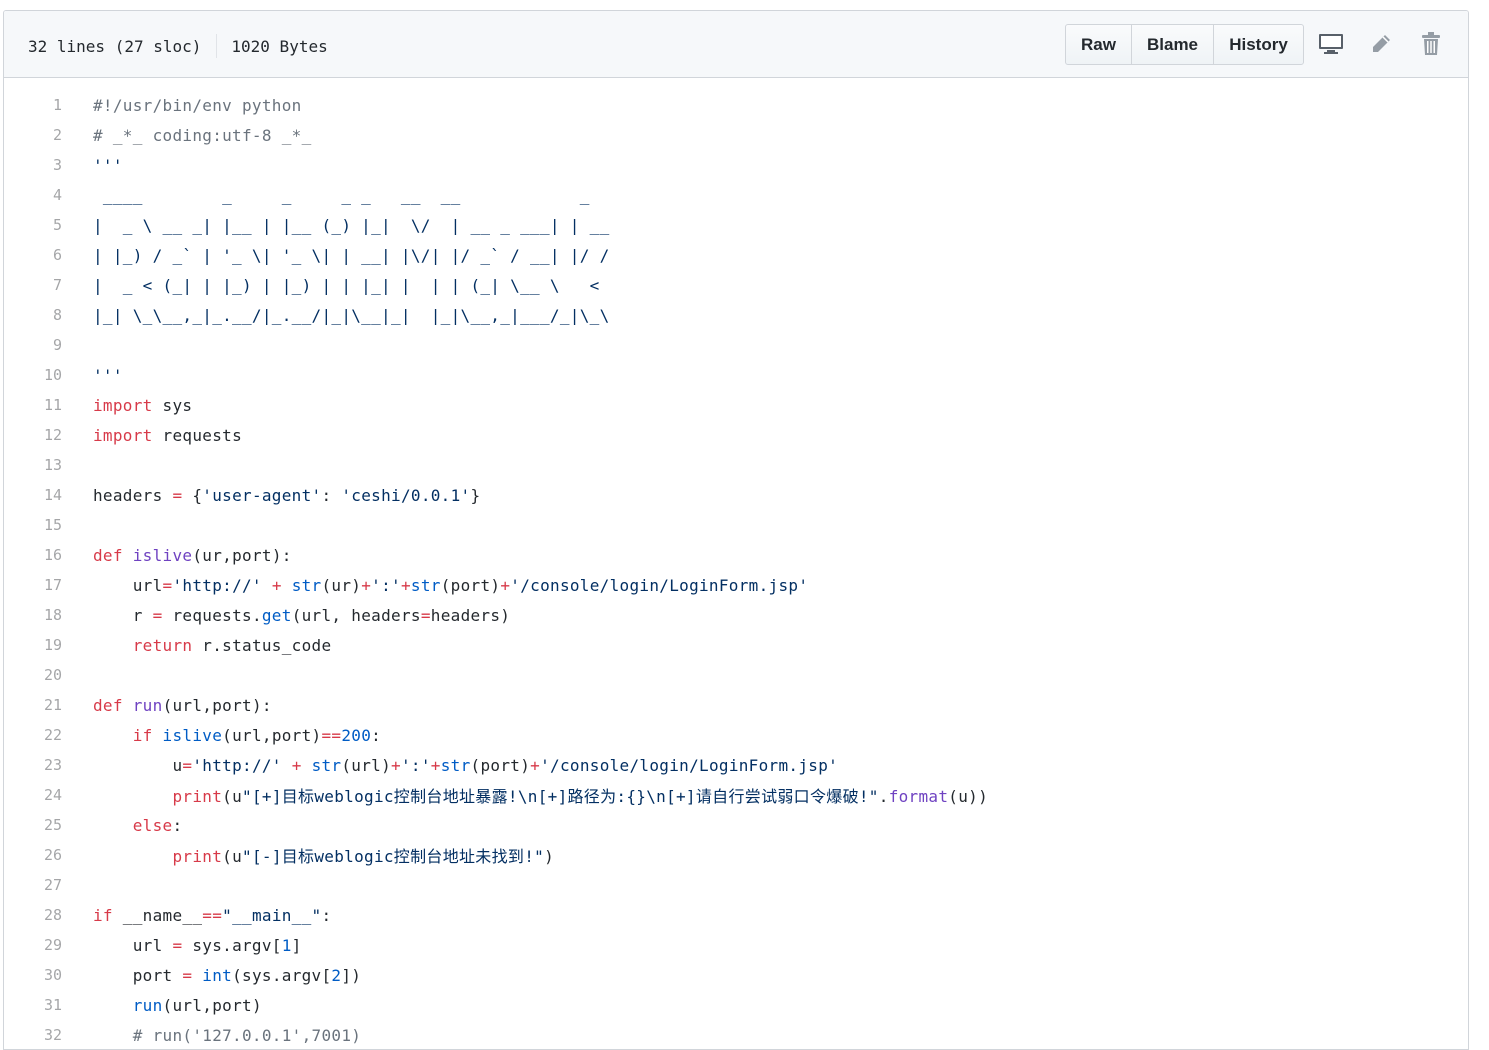 This screenshot has height=1050, width=1489. Describe the element at coordinates (1431, 44) in the screenshot. I see `trash-icon` at that location.